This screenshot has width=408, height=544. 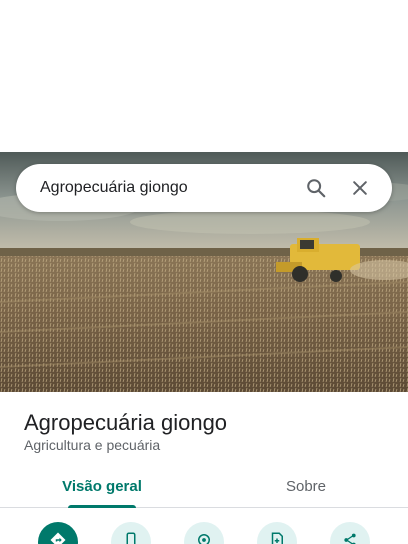 I want to click on call-button, so click(x=131, y=533).